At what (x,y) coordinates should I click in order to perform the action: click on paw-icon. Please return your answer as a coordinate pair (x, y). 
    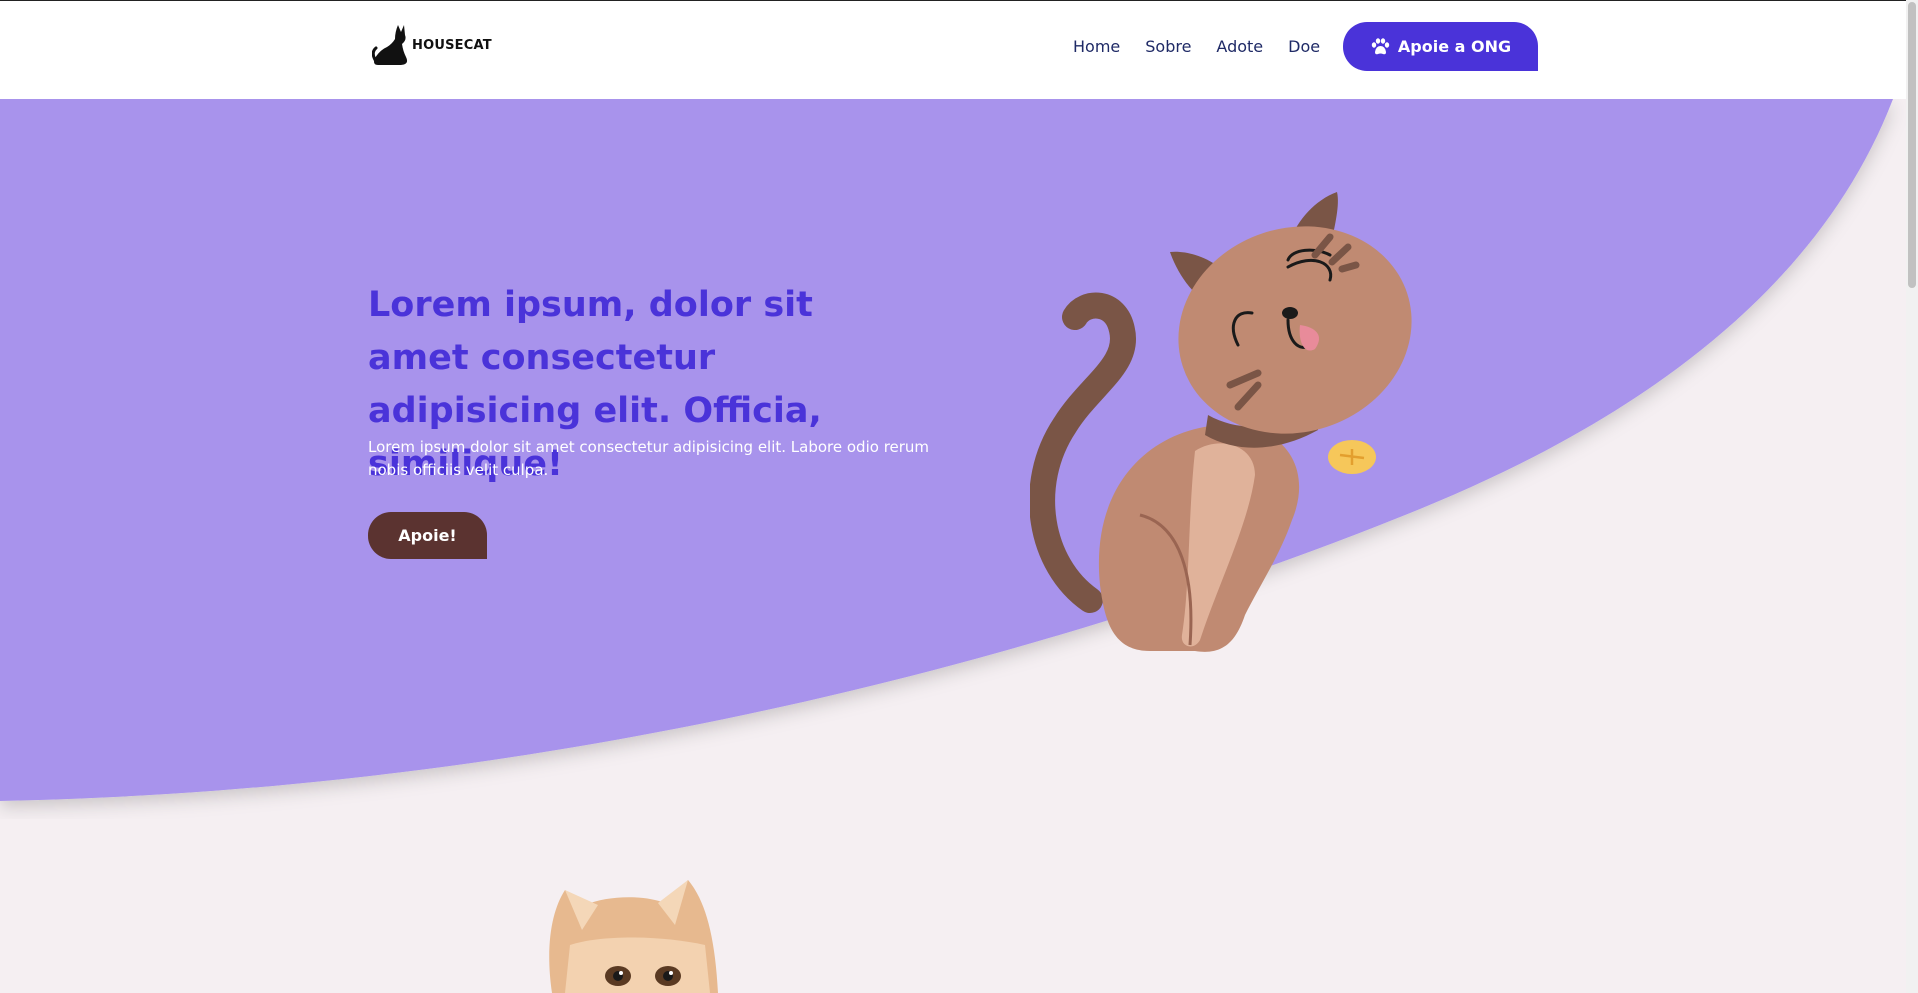
    Looking at the image, I should click on (1380, 45).